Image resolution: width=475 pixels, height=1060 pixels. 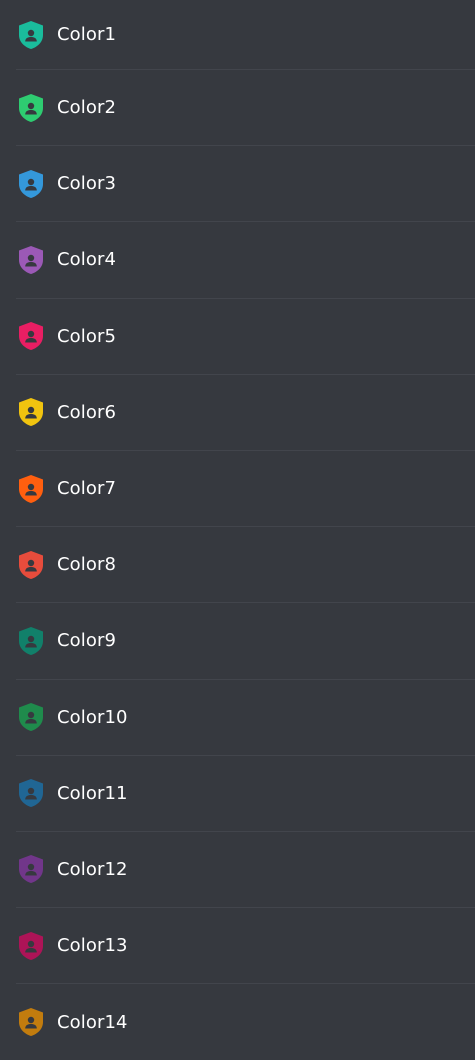 What do you see at coordinates (245, 184) in the screenshot?
I see `list-item: Color3` at bounding box center [245, 184].